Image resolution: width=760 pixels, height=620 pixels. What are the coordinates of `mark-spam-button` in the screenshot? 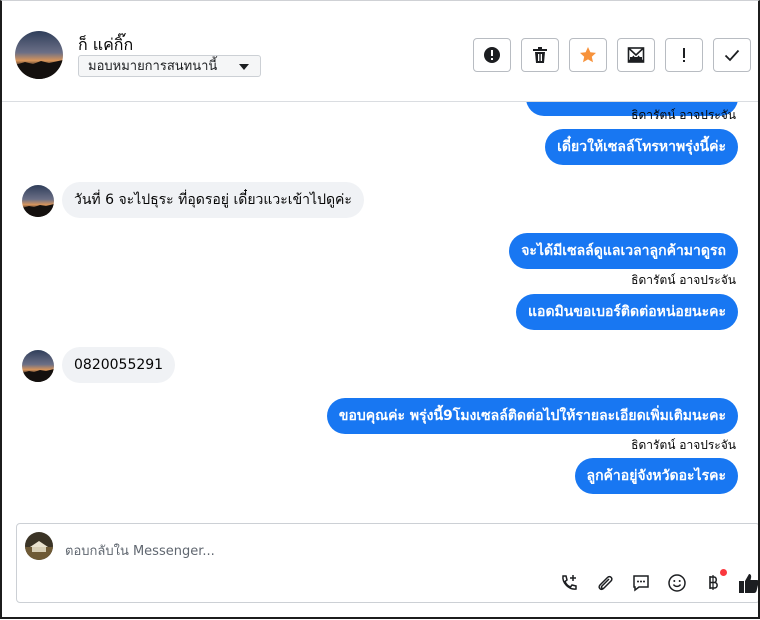 It's located at (492, 55).